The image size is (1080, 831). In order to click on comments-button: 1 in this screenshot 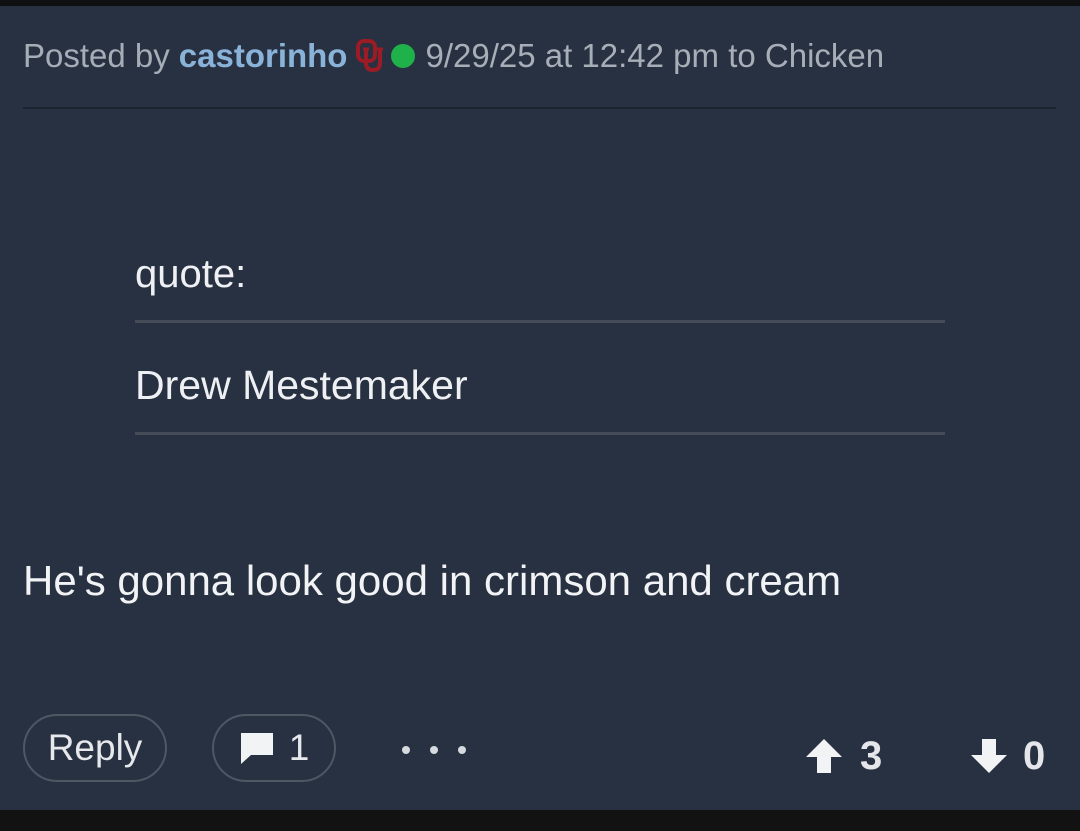, I will do `click(274, 748)`.